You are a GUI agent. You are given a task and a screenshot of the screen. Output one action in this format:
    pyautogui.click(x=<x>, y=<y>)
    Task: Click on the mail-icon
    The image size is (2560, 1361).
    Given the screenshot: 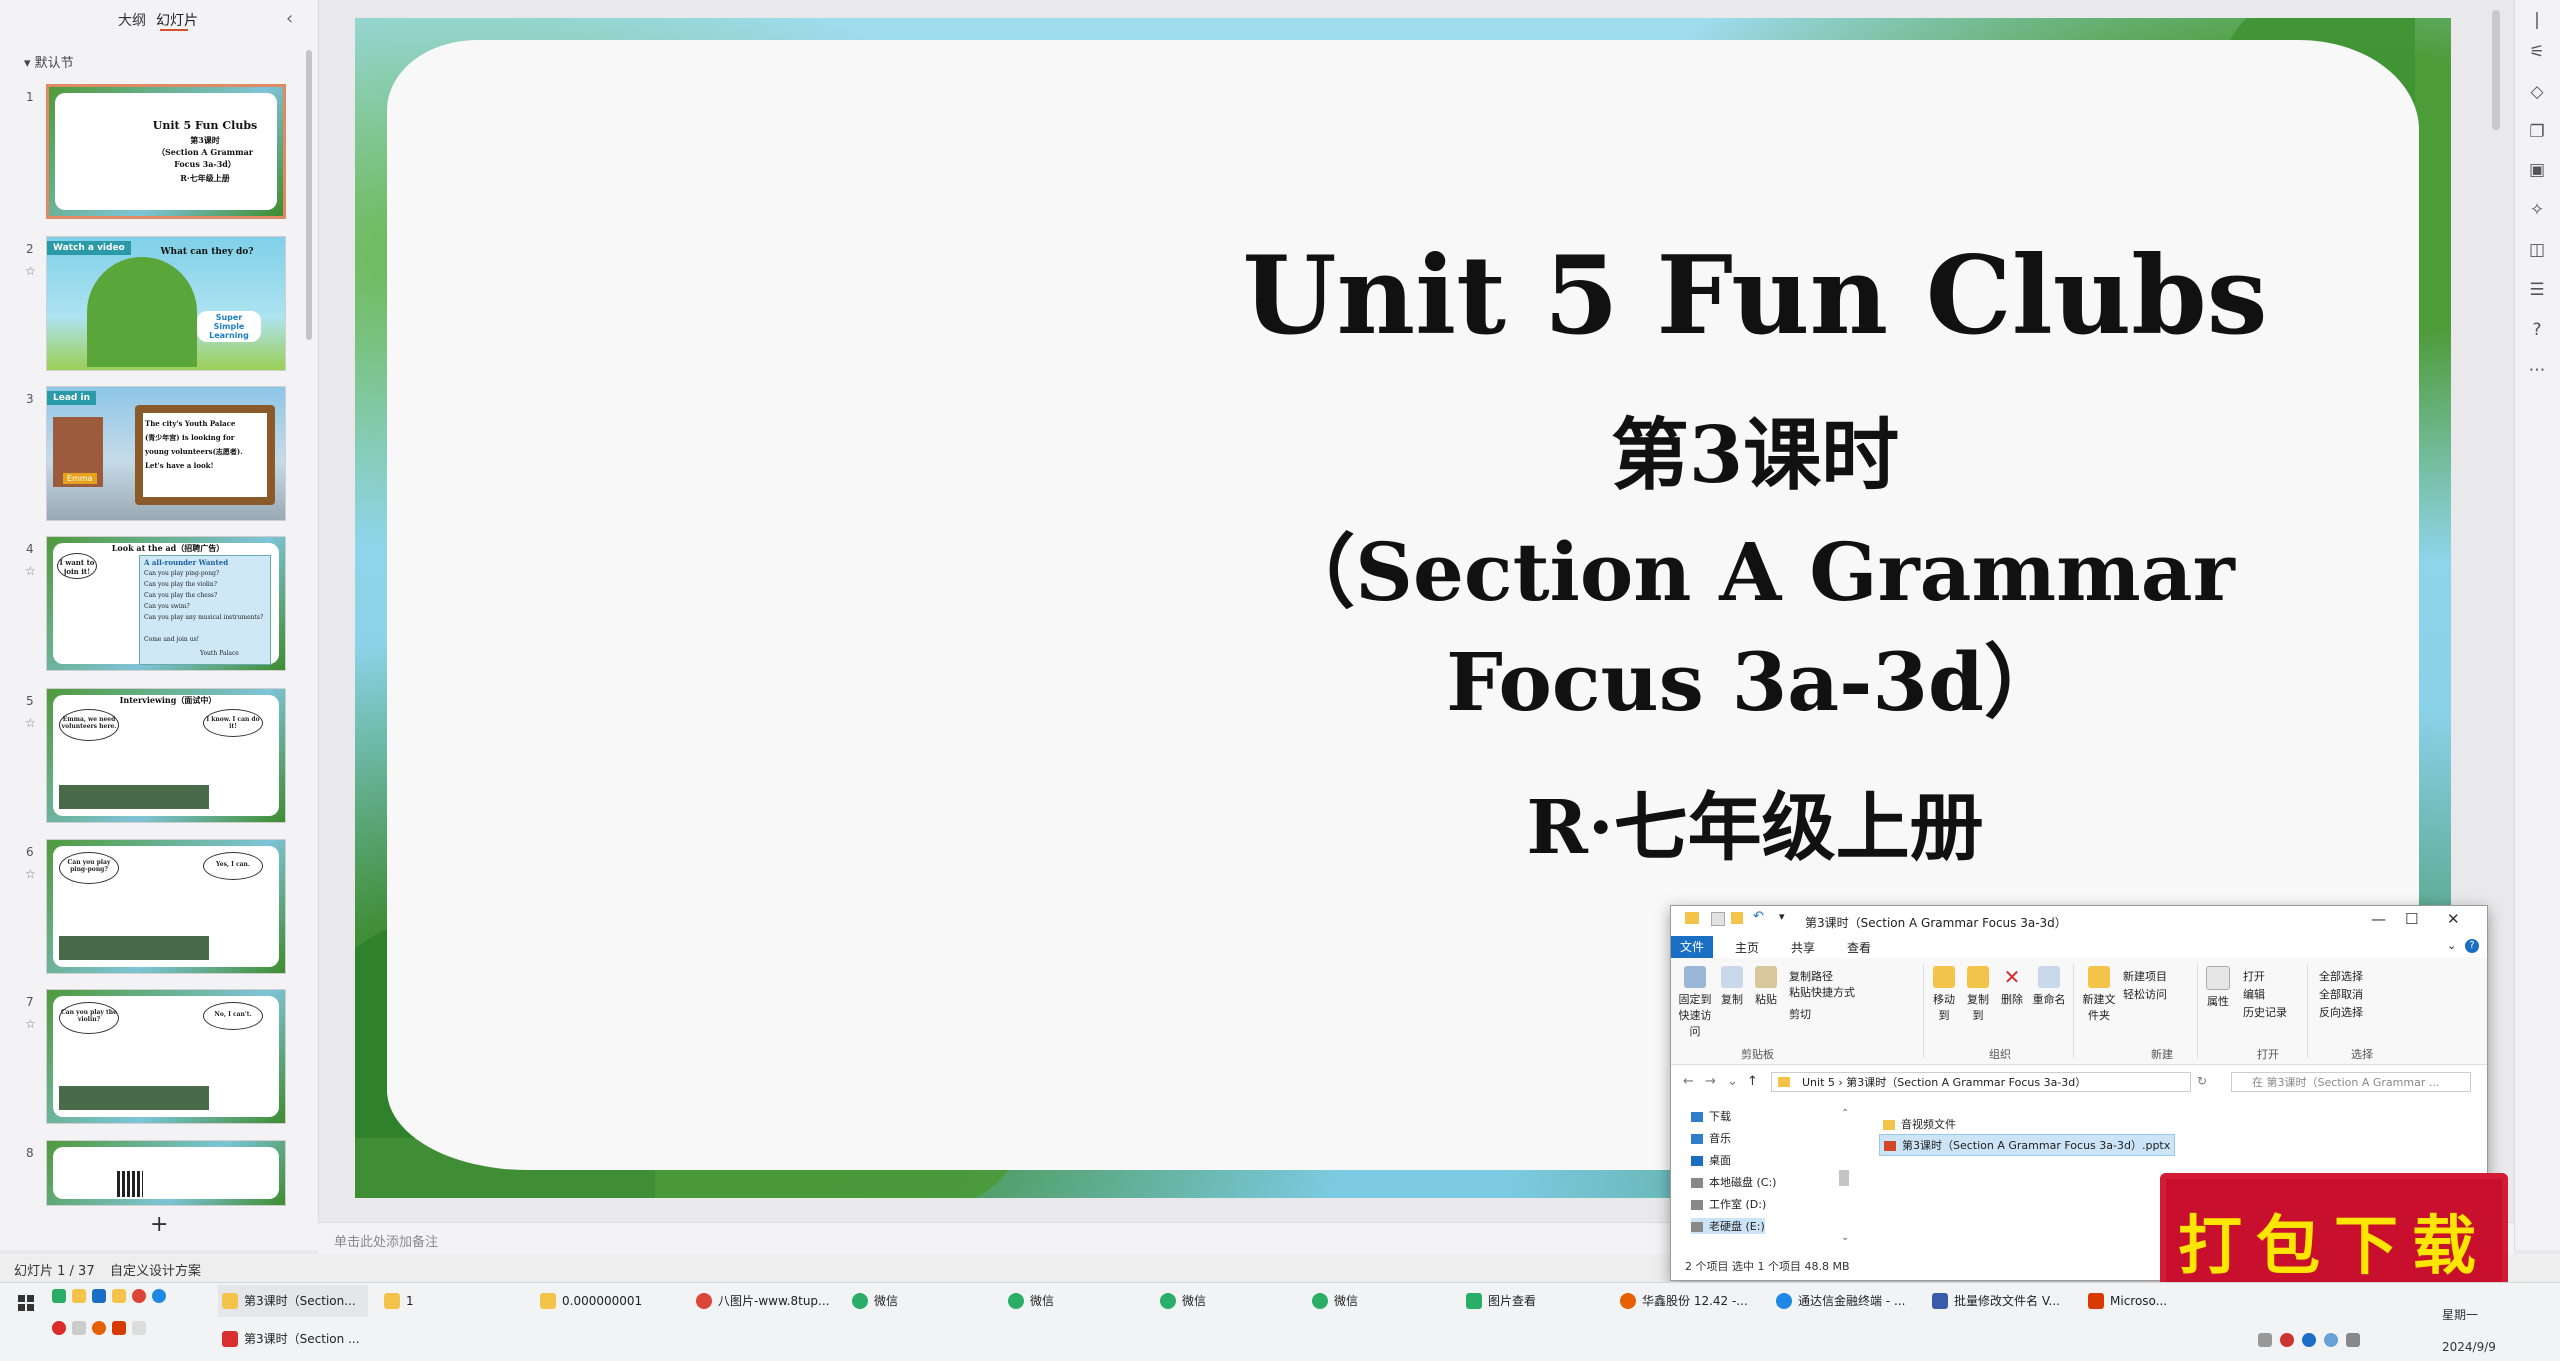 What is the action you would take?
    pyautogui.click(x=99, y=1296)
    